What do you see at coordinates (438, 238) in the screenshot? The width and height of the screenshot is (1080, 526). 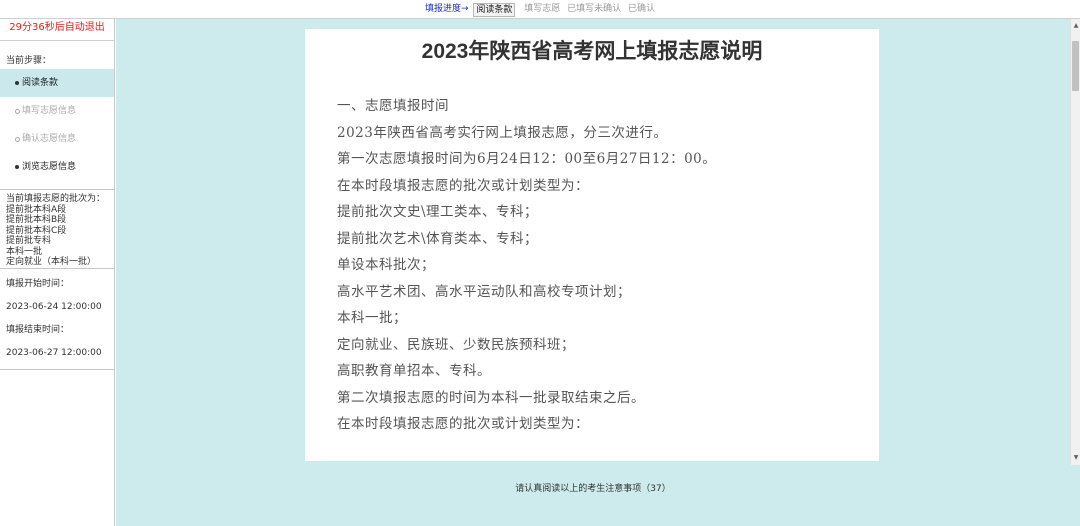 I see `document-line: 提前批次艺术\体育类本、专科；` at bounding box center [438, 238].